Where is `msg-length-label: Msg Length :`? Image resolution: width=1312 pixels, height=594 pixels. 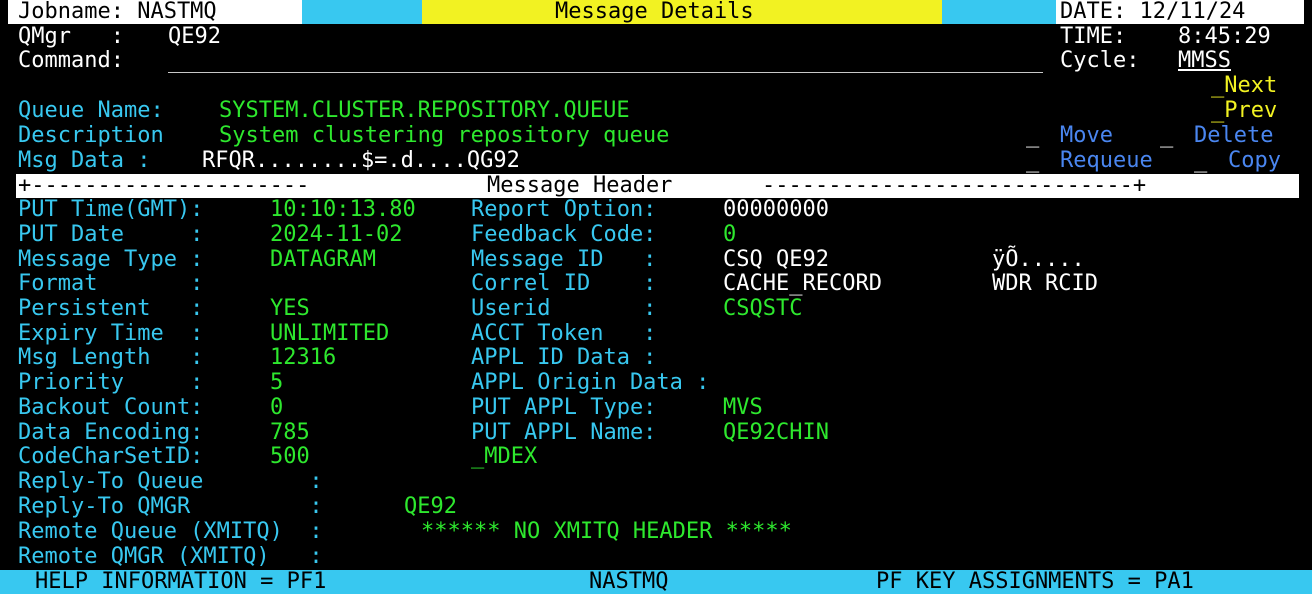
msg-length-label: Msg Length : is located at coordinates (111, 357).